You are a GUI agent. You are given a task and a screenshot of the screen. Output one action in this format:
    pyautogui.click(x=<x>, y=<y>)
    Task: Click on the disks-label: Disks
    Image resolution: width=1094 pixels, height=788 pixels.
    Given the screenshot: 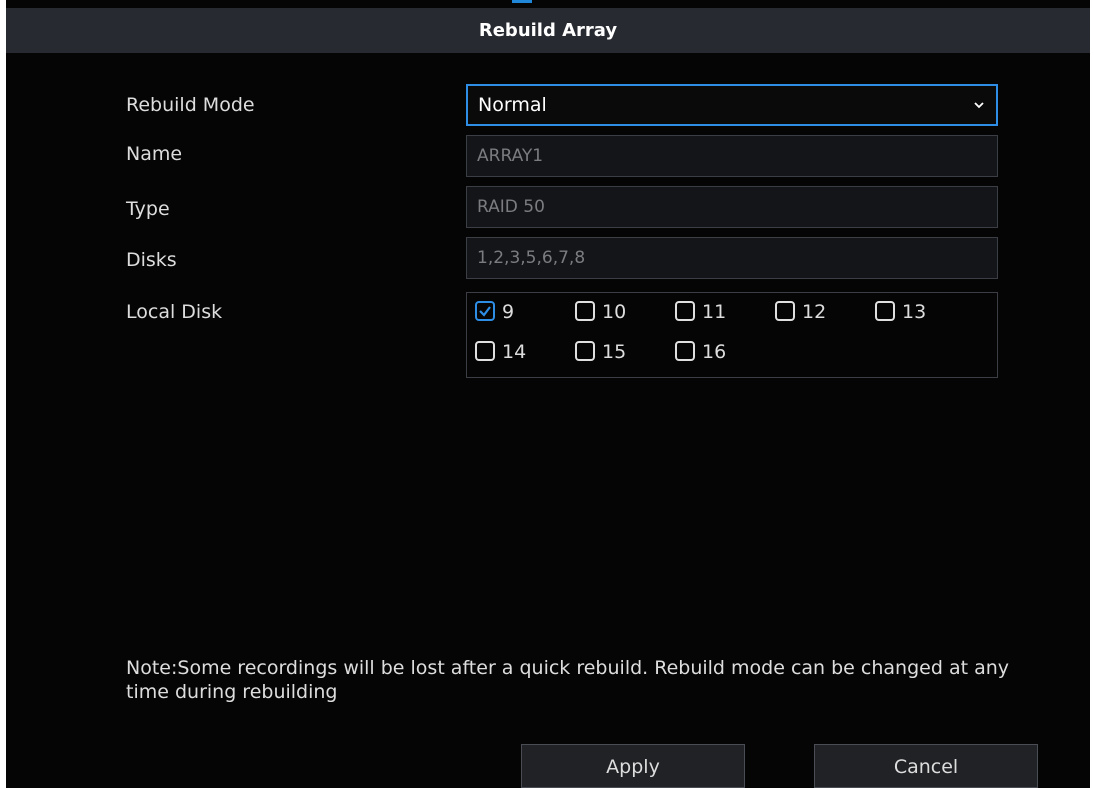 What is the action you would take?
    pyautogui.click(x=151, y=260)
    